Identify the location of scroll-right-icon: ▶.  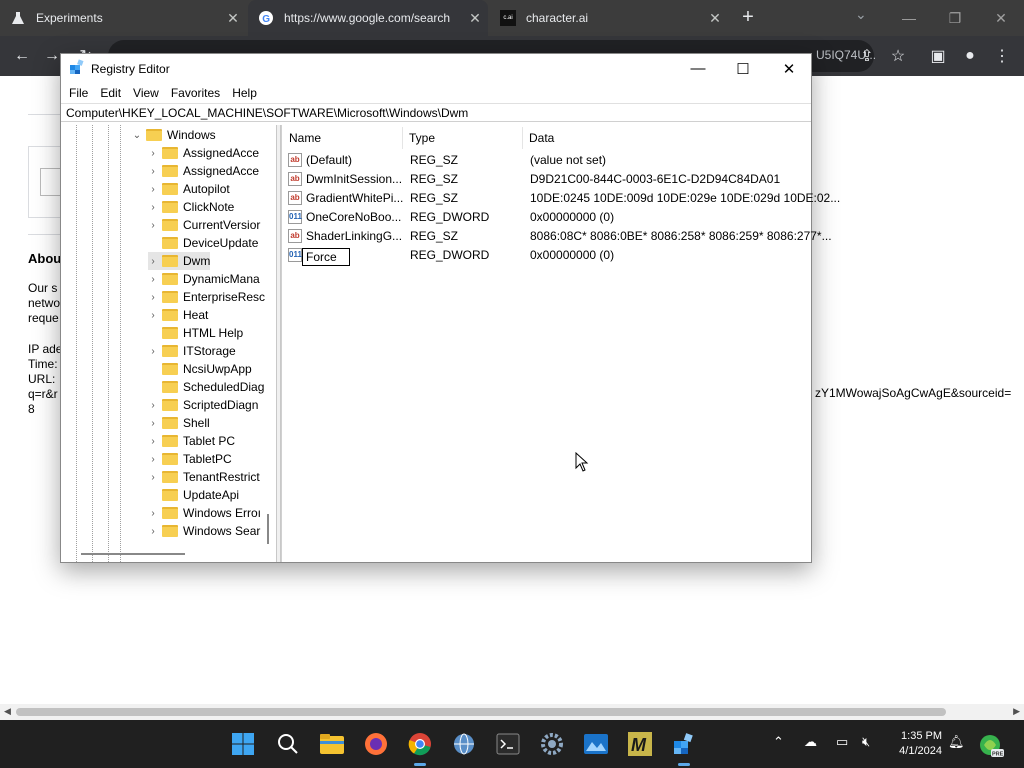
(1016, 711).